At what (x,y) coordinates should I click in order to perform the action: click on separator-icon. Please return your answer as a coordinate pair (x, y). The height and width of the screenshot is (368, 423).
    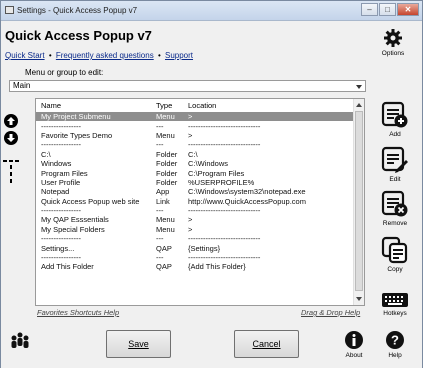
    Looking at the image, I should click on (11, 161).